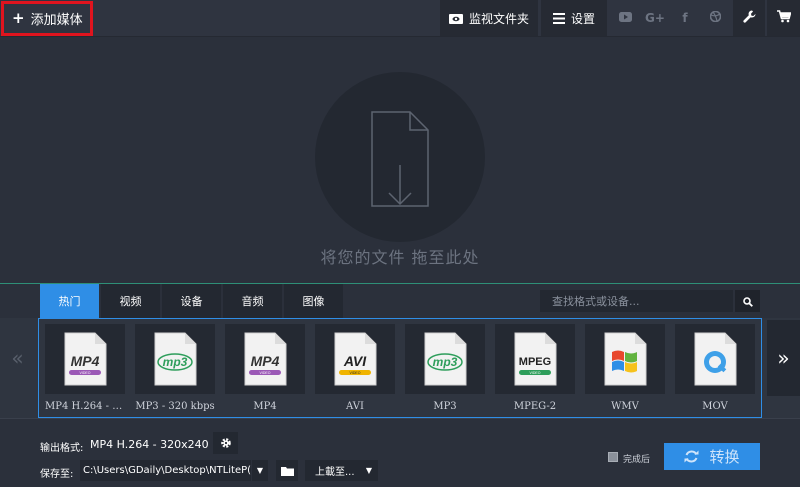 The image size is (800, 487). Describe the element at coordinates (715, 17) in the screenshot. I see `dribbble-icon` at that location.